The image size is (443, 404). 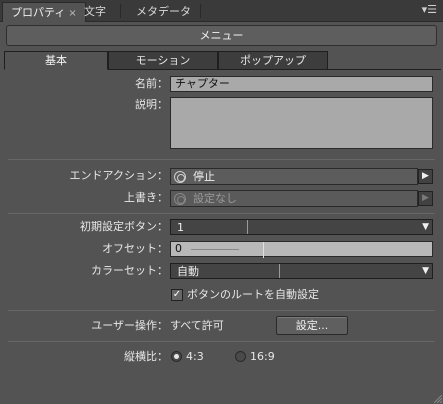 What do you see at coordinates (188, 271) in the screenshot?
I see `color-set-value: 自動` at bounding box center [188, 271].